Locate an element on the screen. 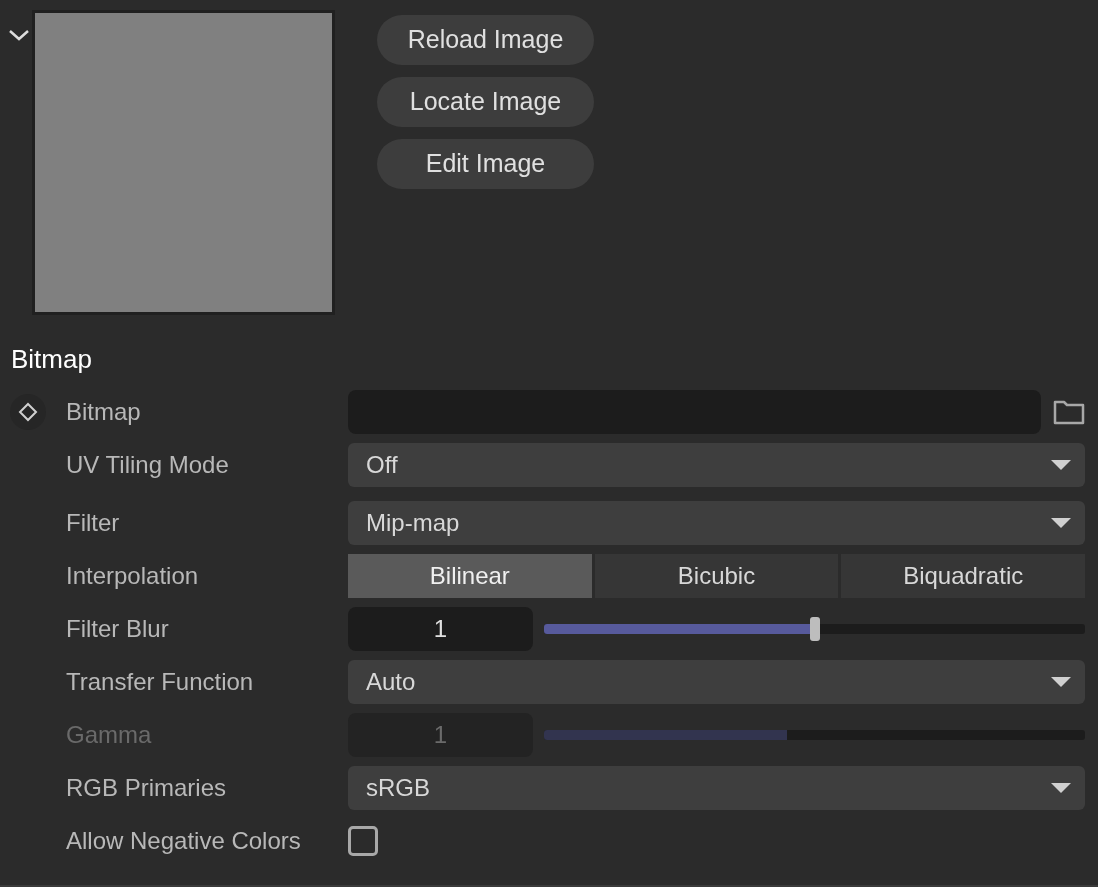  field-label: UV Tiling Mode is located at coordinates (147, 465).